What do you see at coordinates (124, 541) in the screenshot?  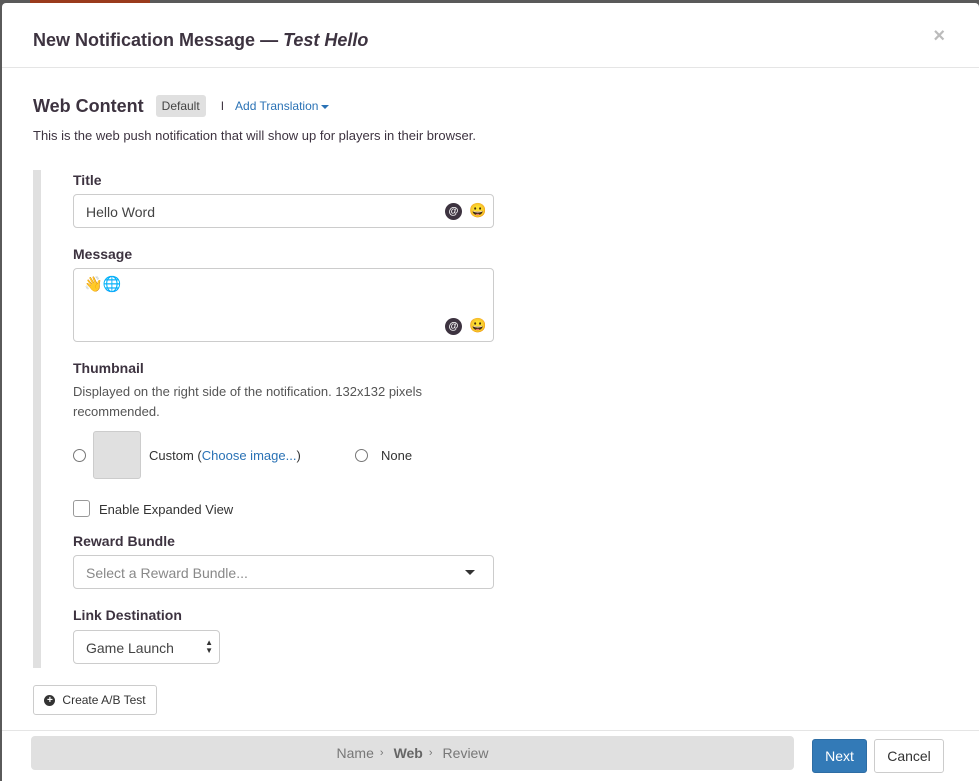 I see `reward-bundle-label: Reward Bundle` at bounding box center [124, 541].